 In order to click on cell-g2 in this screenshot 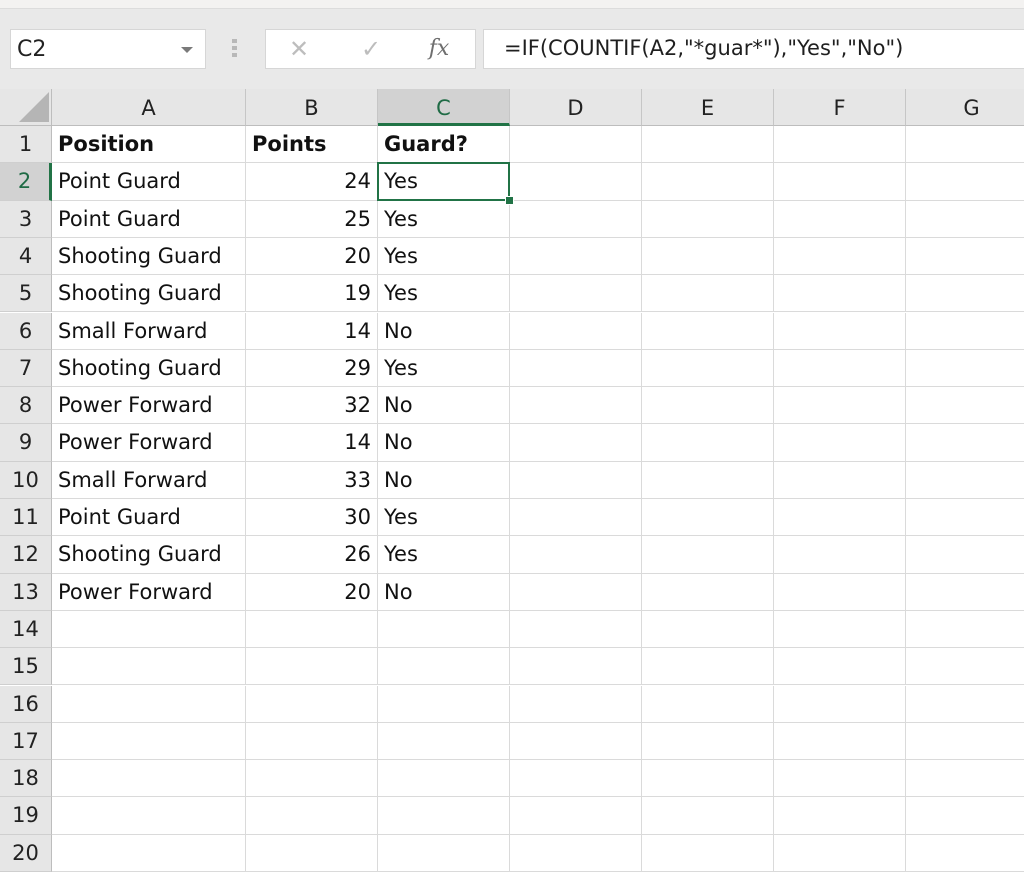, I will do `click(965, 182)`.